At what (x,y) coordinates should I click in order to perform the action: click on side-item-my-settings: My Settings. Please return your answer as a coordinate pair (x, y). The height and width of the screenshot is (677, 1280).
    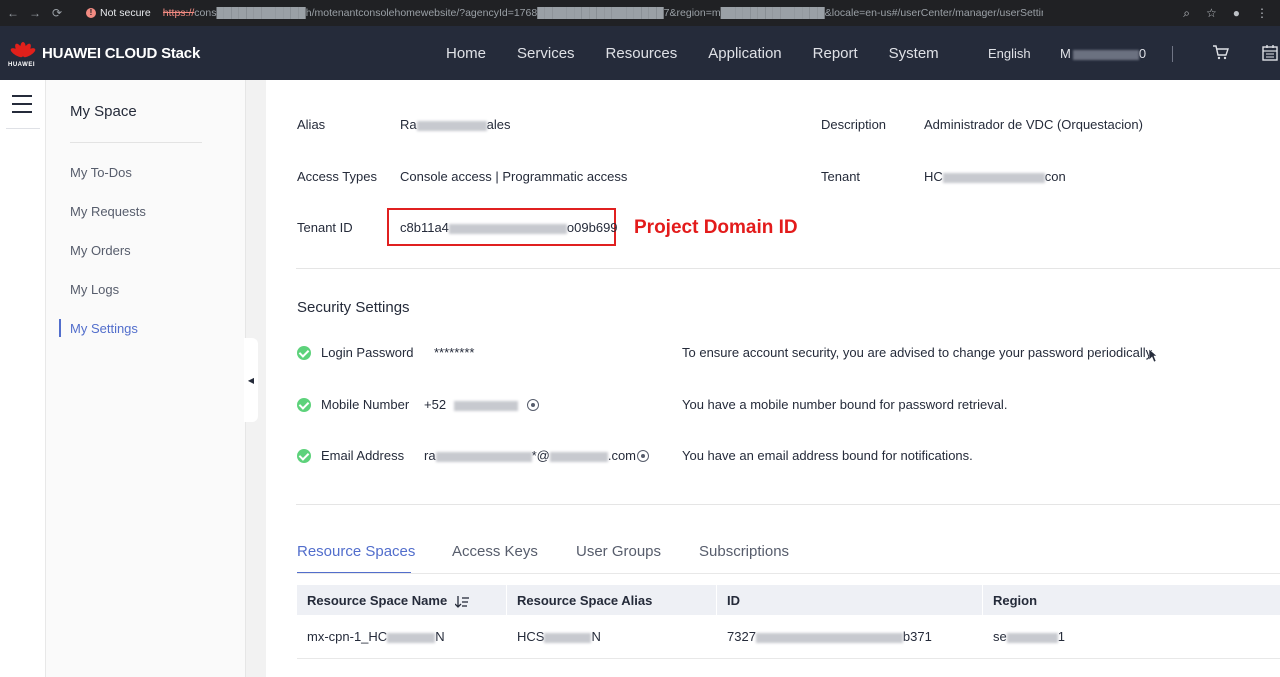
    Looking at the image, I should click on (104, 328).